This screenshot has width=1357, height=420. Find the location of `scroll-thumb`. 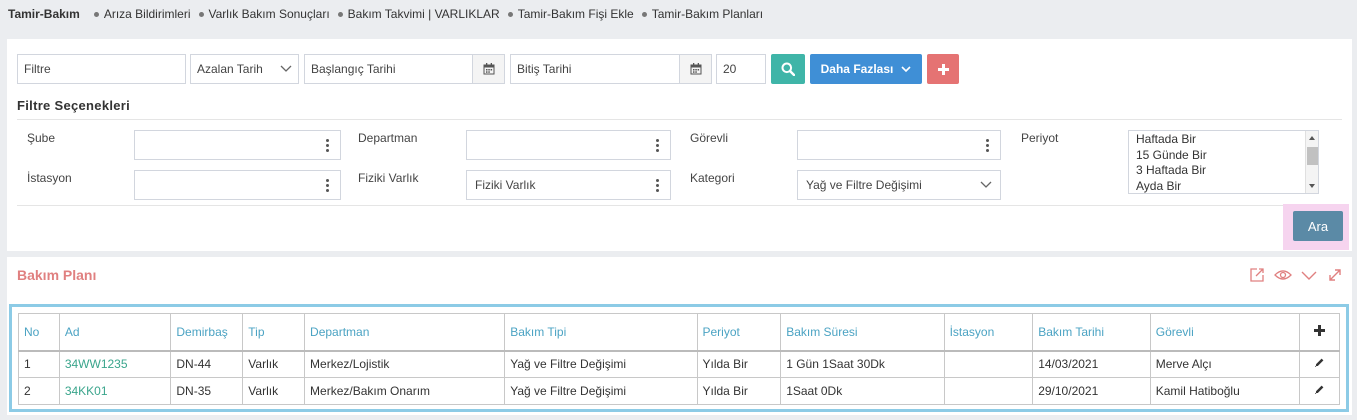

scroll-thumb is located at coordinates (1312, 156).